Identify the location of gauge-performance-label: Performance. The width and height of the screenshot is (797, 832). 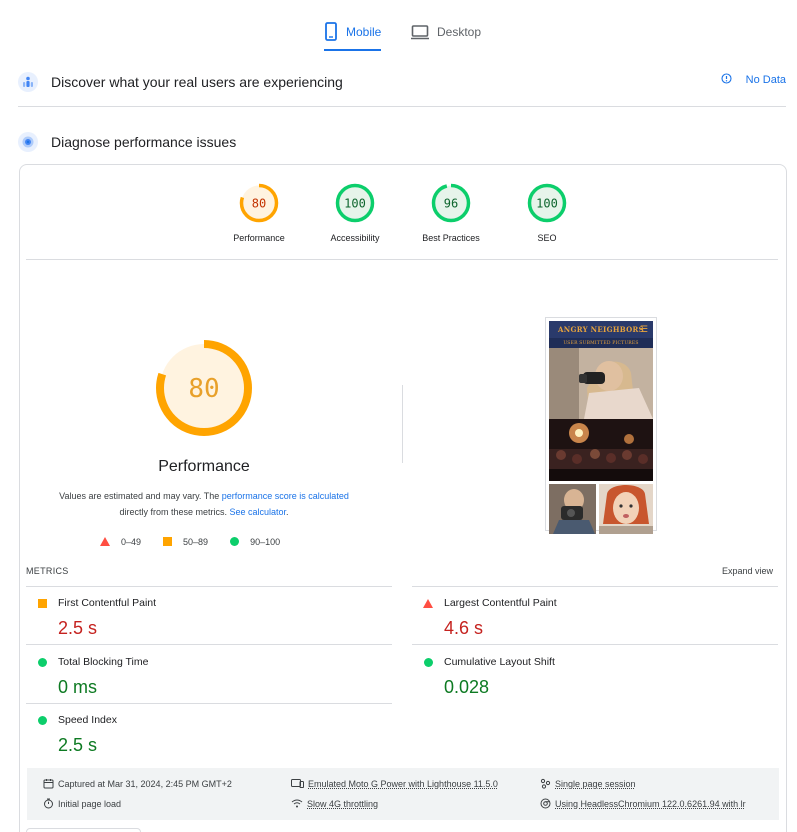
(259, 238).